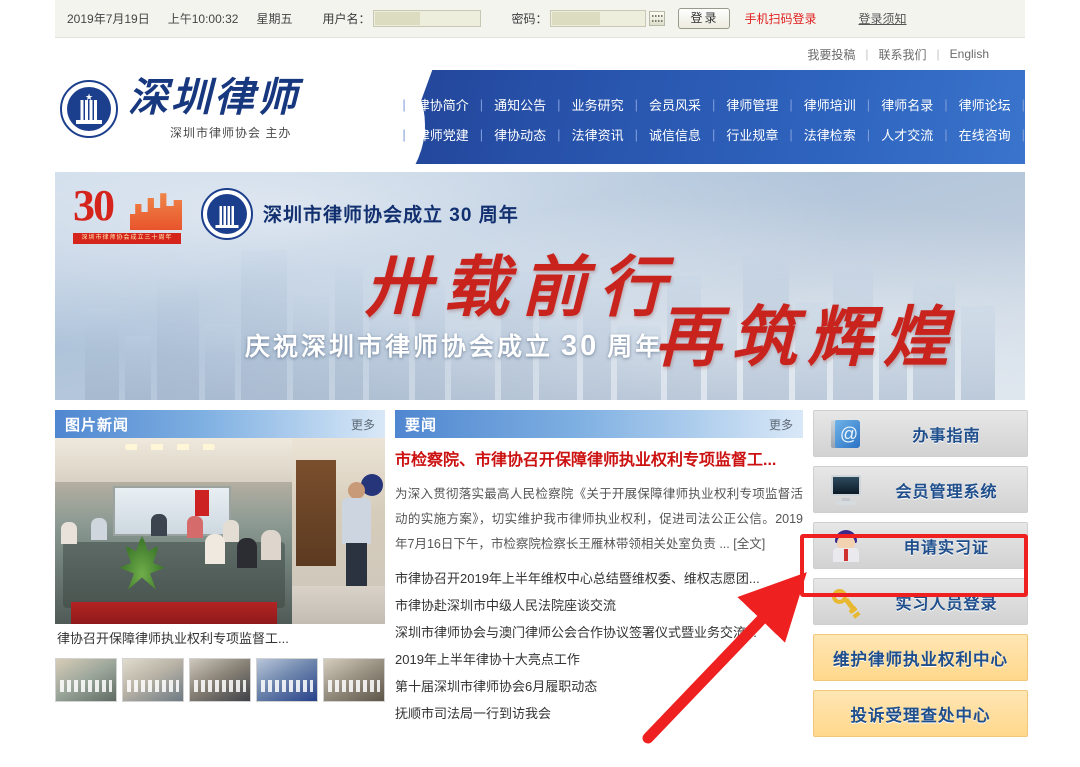 Image resolution: width=1080 pixels, height=767 pixels. I want to click on utility-nav: 我要投稿 | 联系我们 | English, so click(540, 54).